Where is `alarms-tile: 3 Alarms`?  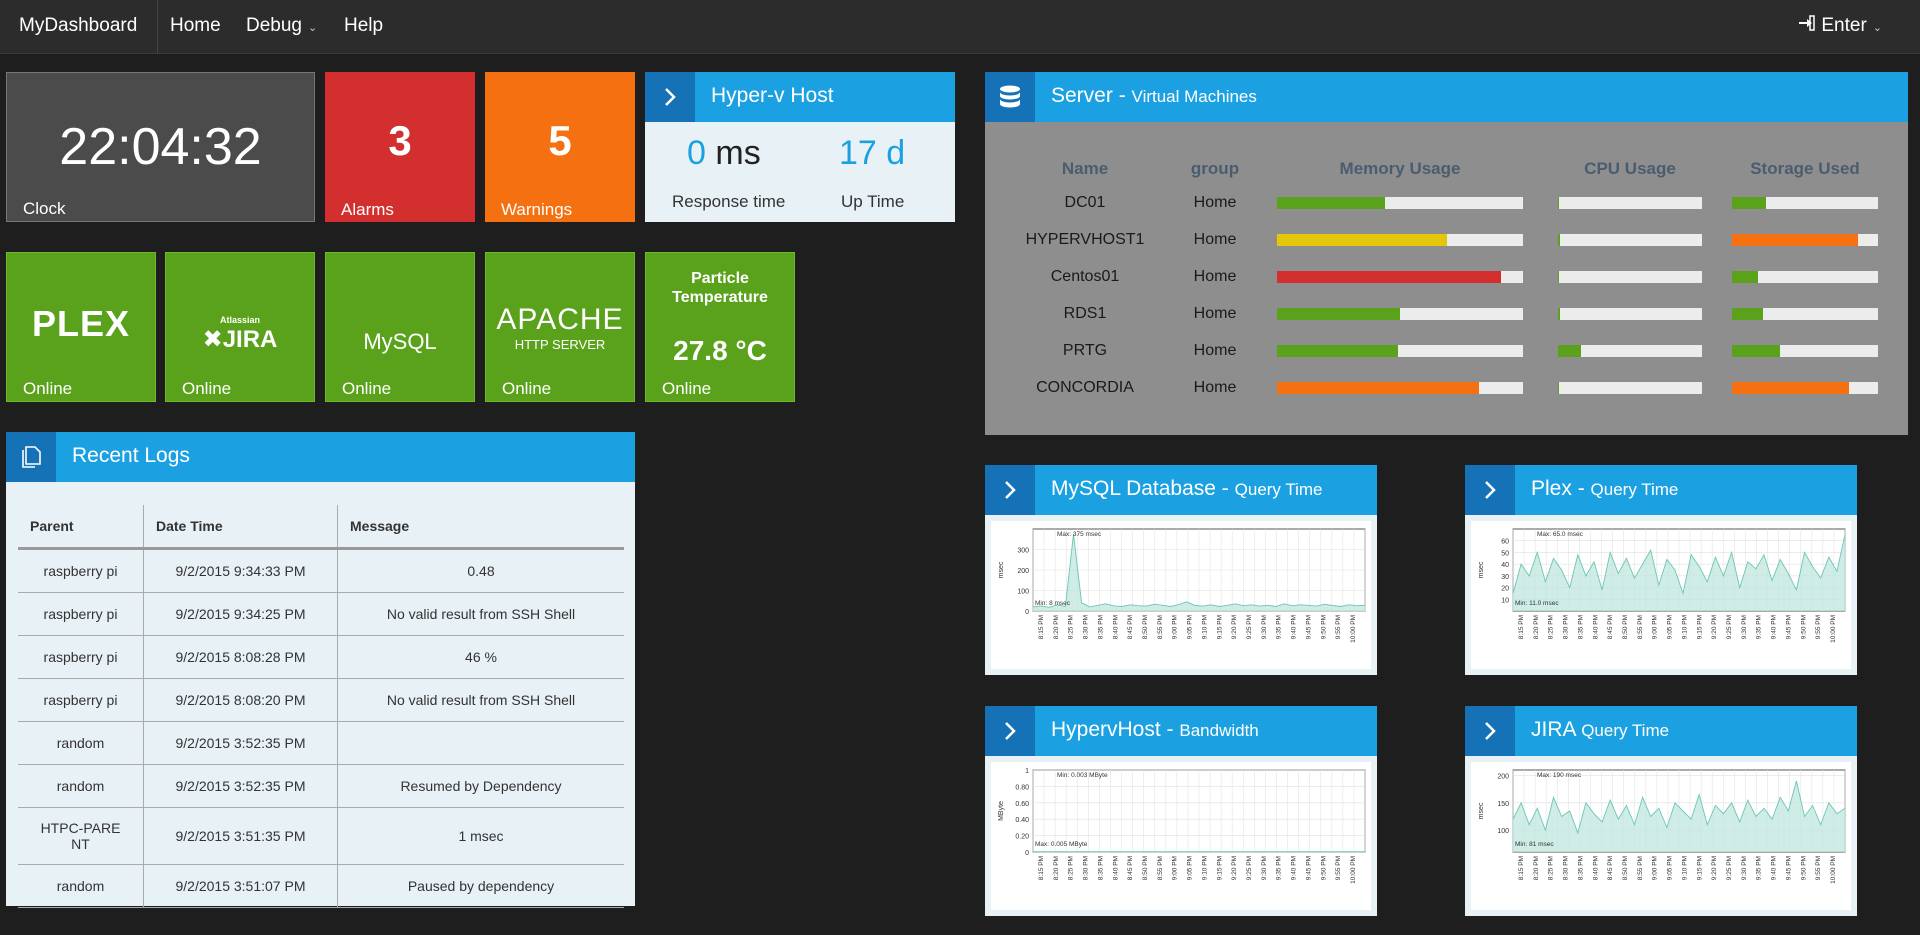 alarms-tile: 3 Alarms is located at coordinates (400, 147).